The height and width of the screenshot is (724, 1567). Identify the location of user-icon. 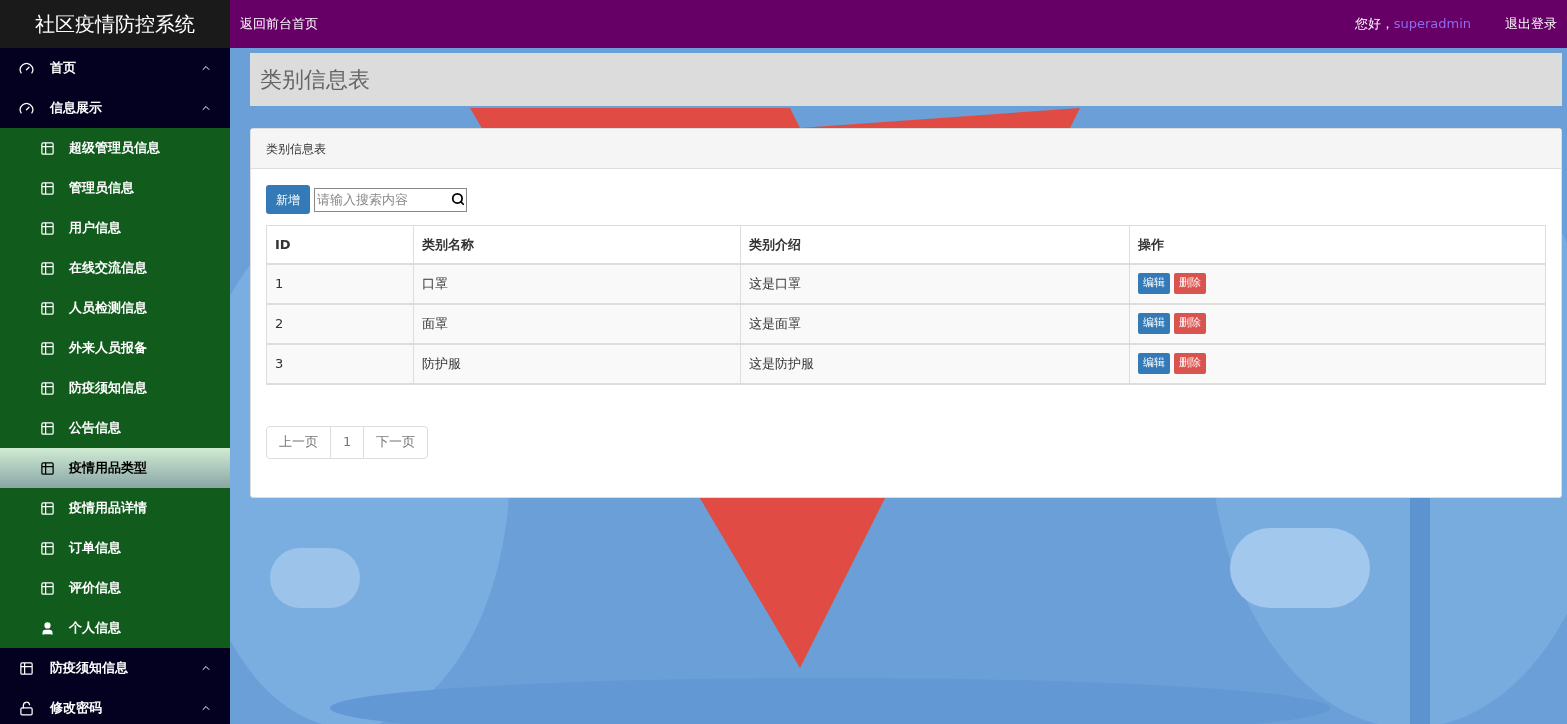
(47, 628).